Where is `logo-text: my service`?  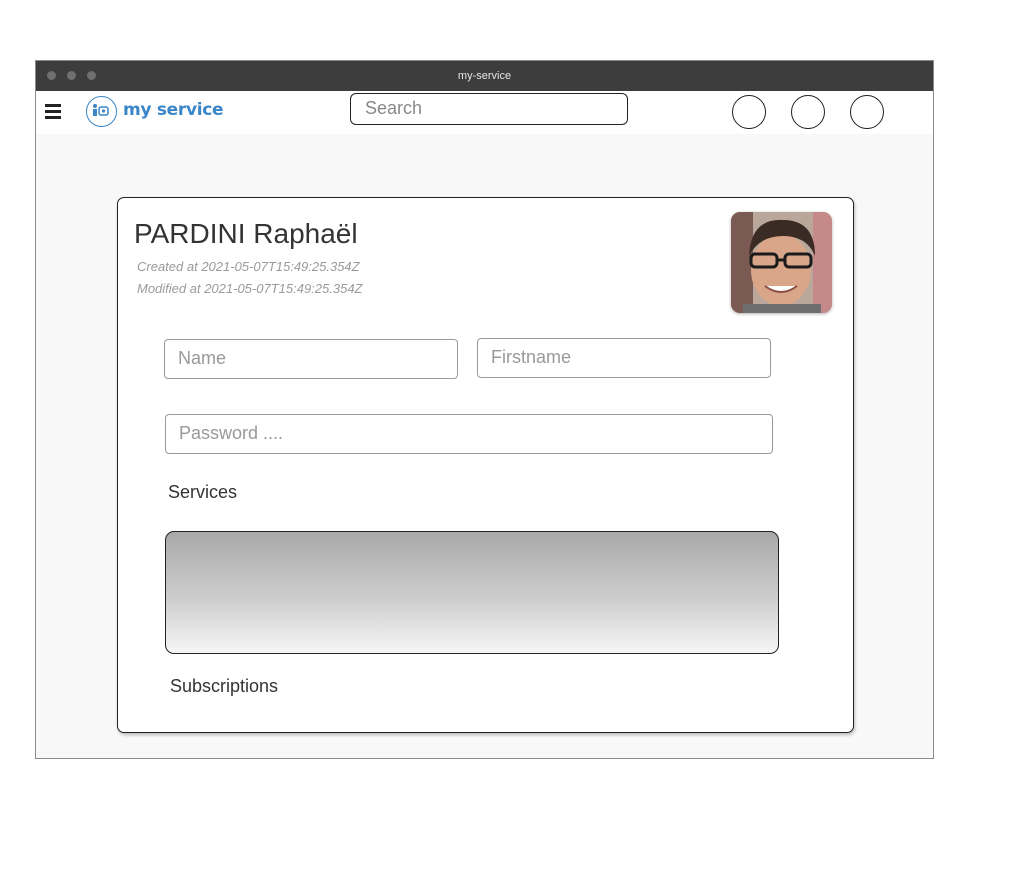 logo-text: my service is located at coordinates (173, 110).